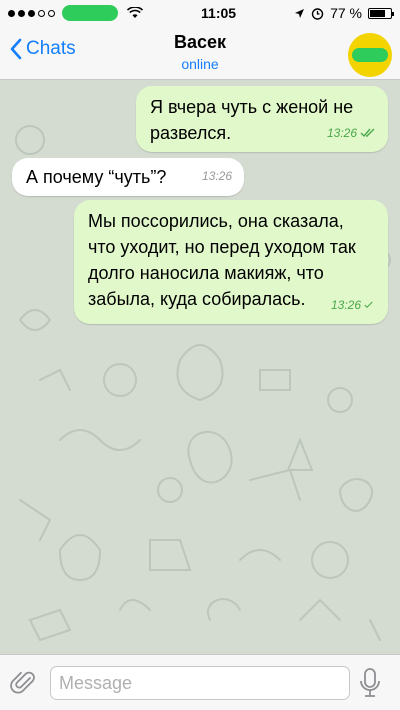 This screenshot has width=400, height=710. I want to click on chat-header: Chats Васек online, so click(200, 53).